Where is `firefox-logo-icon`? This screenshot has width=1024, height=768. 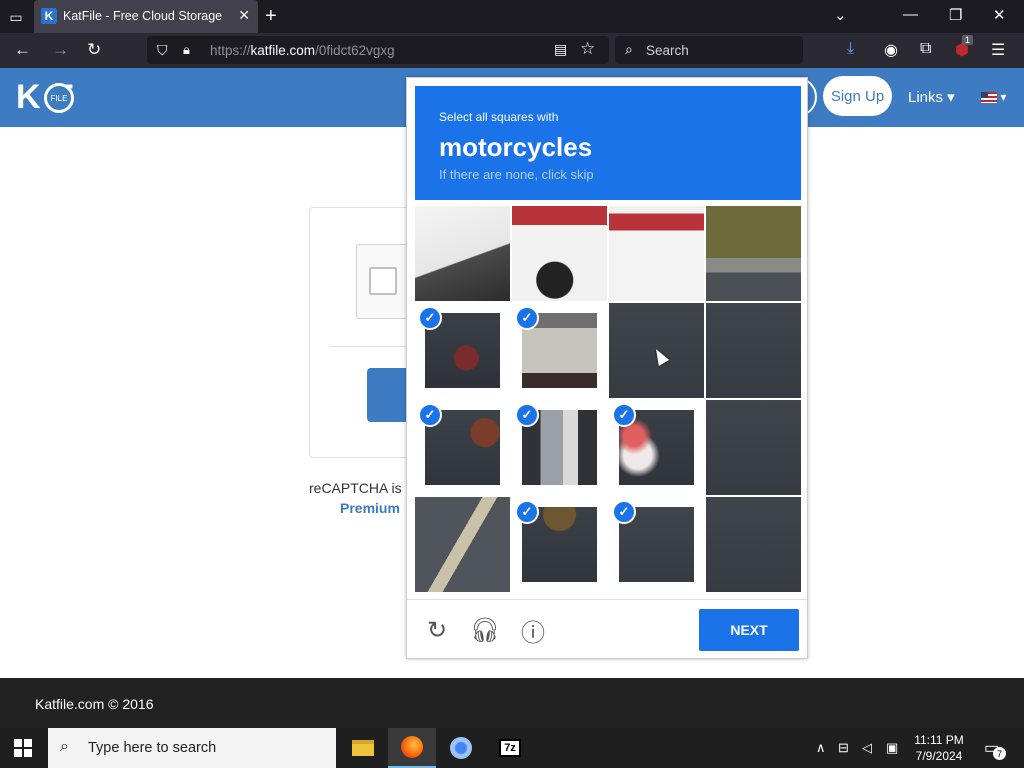 firefox-logo-icon is located at coordinates (412, 747).